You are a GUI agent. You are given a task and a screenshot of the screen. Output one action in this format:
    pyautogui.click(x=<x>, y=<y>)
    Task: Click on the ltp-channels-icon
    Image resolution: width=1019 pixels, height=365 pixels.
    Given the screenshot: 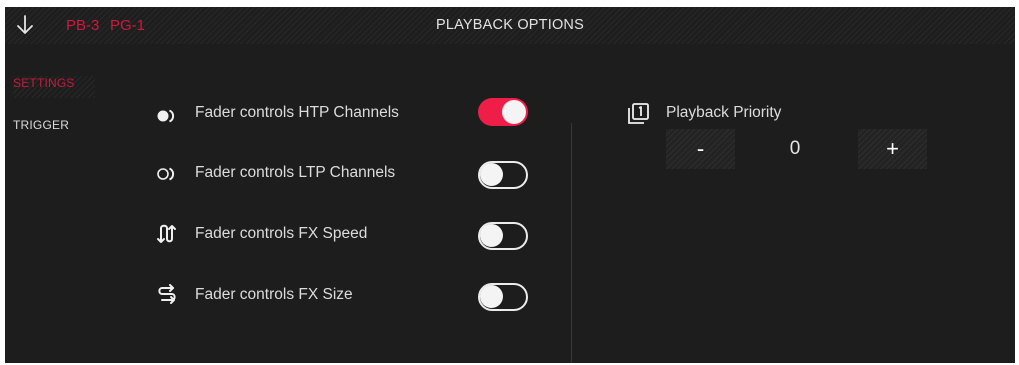 What is the action you would take?
    pyautogui.click(x=167, y=174)
    